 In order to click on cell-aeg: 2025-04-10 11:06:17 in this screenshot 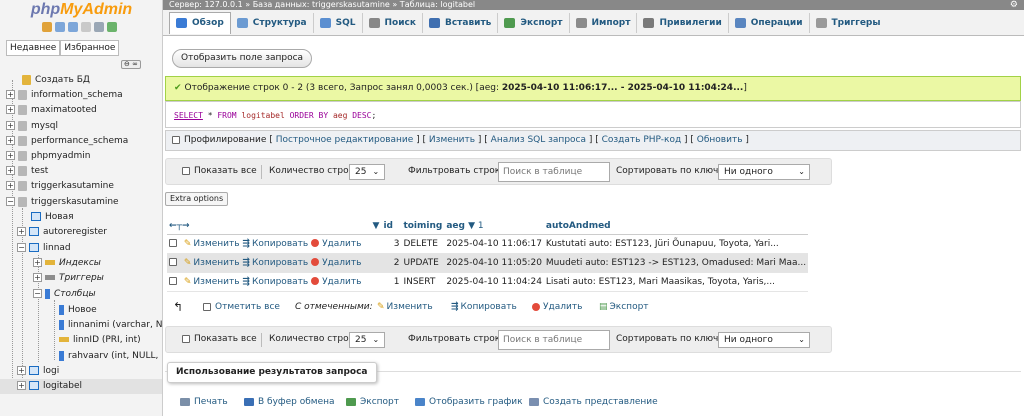, I will do `click(494, 244)`.